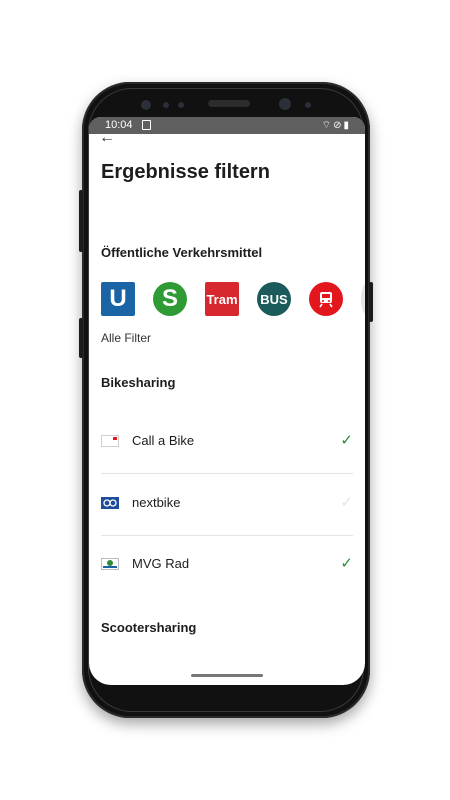 Image resolution: width=450 pixels, height=800 pixels. What do you see at coordinates (110, 441) in the screenshot?
I see `callabike-logo-icon` at bounding box center [110, 441].